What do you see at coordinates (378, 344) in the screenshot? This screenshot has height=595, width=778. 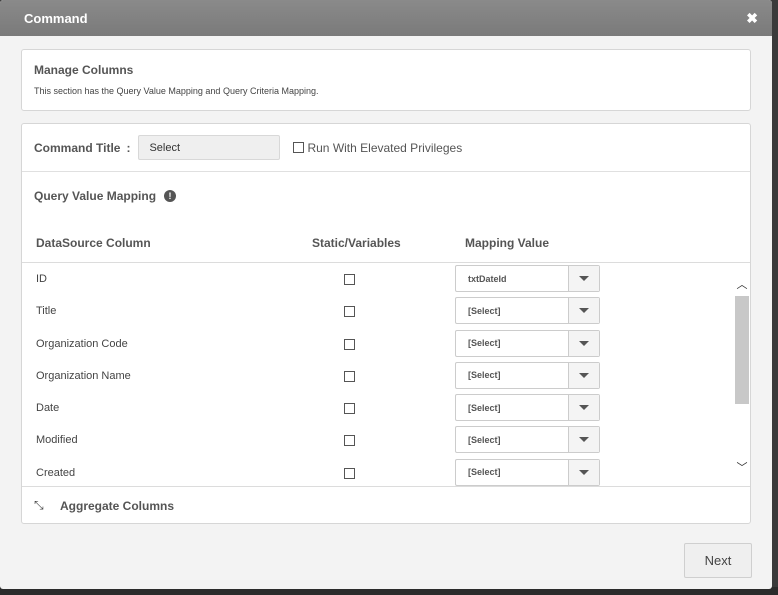 I see `table-row: Organization Code [Select]` at bounding box center [378, 344].